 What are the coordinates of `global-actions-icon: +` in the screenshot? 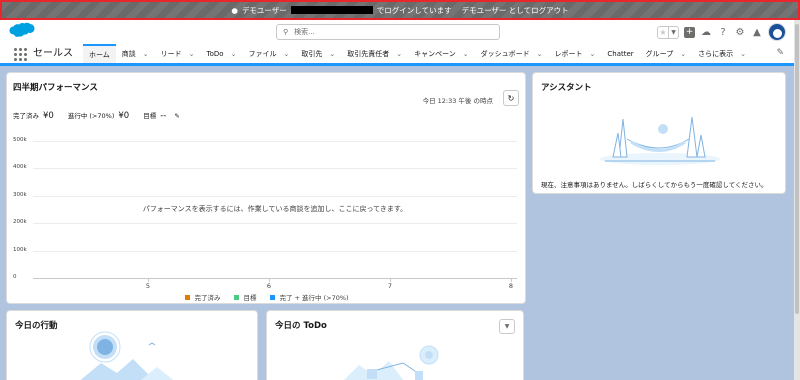 It's located at (689, 32).